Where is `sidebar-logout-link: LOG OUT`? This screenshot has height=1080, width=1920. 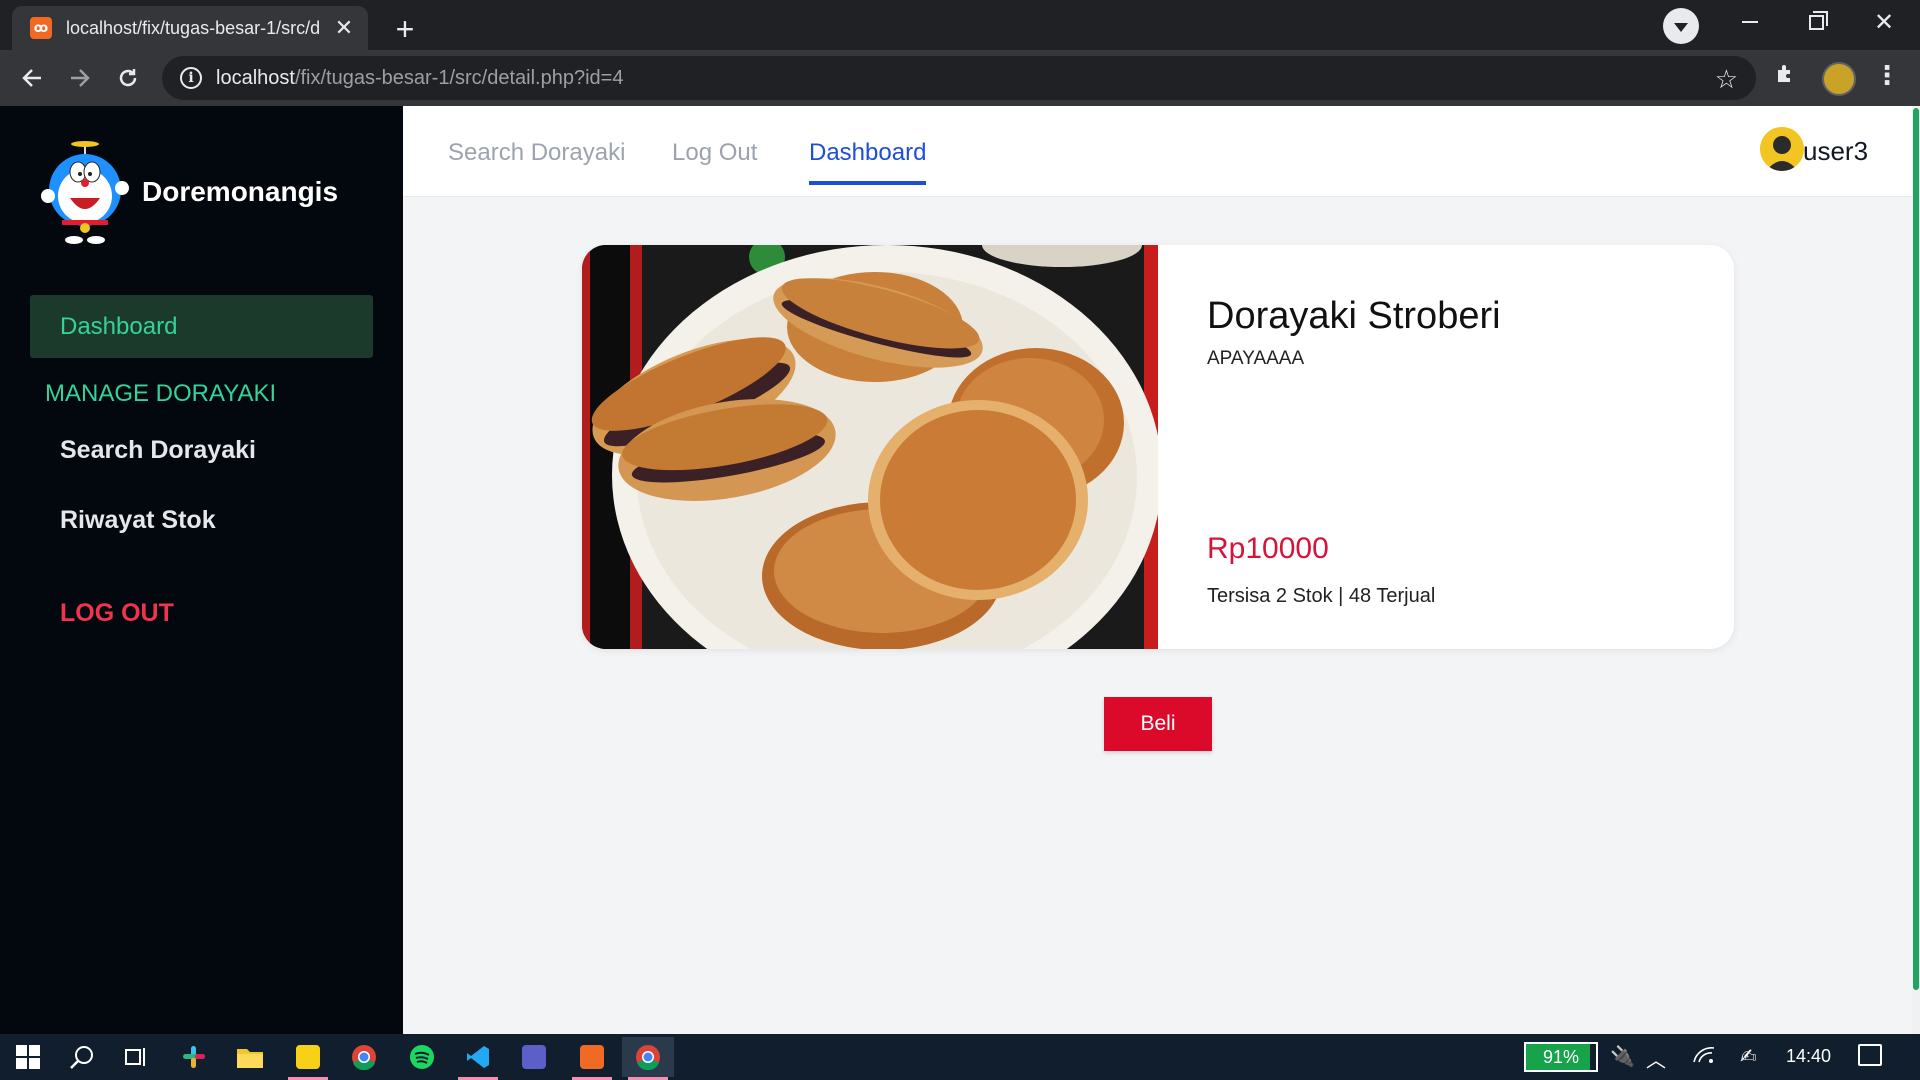 sidebar-logout-link: LOG OUT is located at coordinates (117, 613).